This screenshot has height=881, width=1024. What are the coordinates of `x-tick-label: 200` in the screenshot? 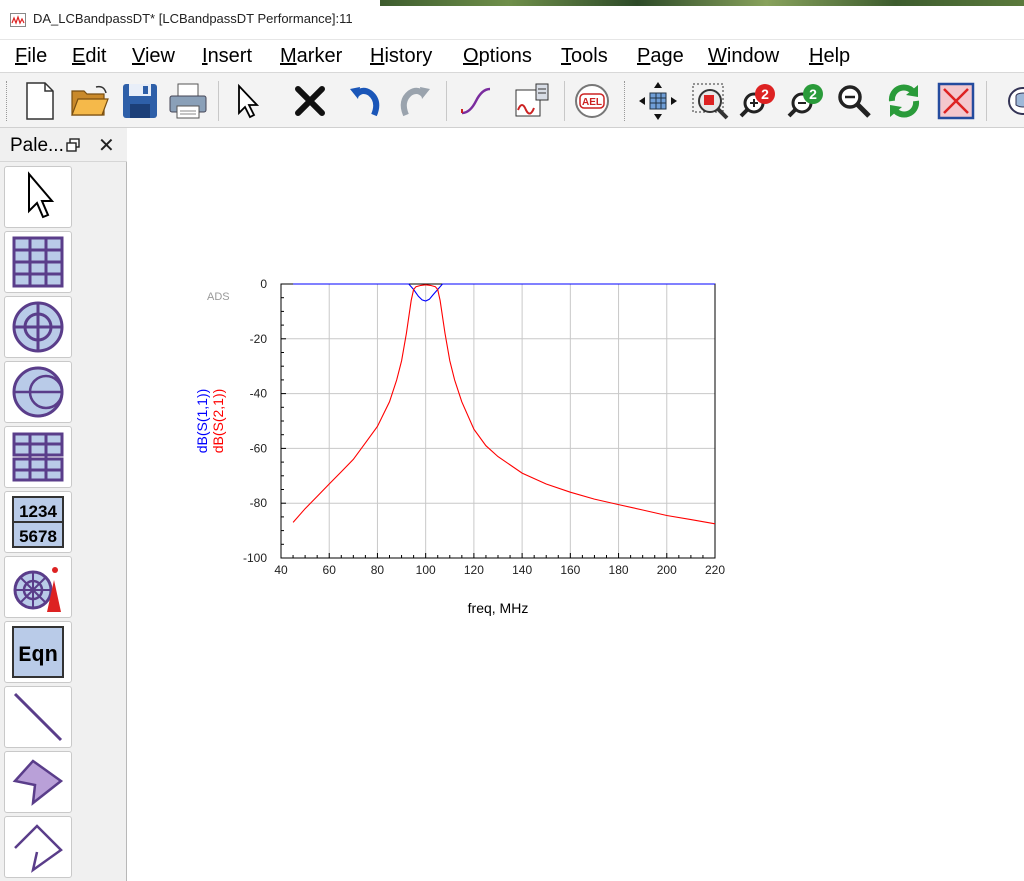 It's located at (667, 570).